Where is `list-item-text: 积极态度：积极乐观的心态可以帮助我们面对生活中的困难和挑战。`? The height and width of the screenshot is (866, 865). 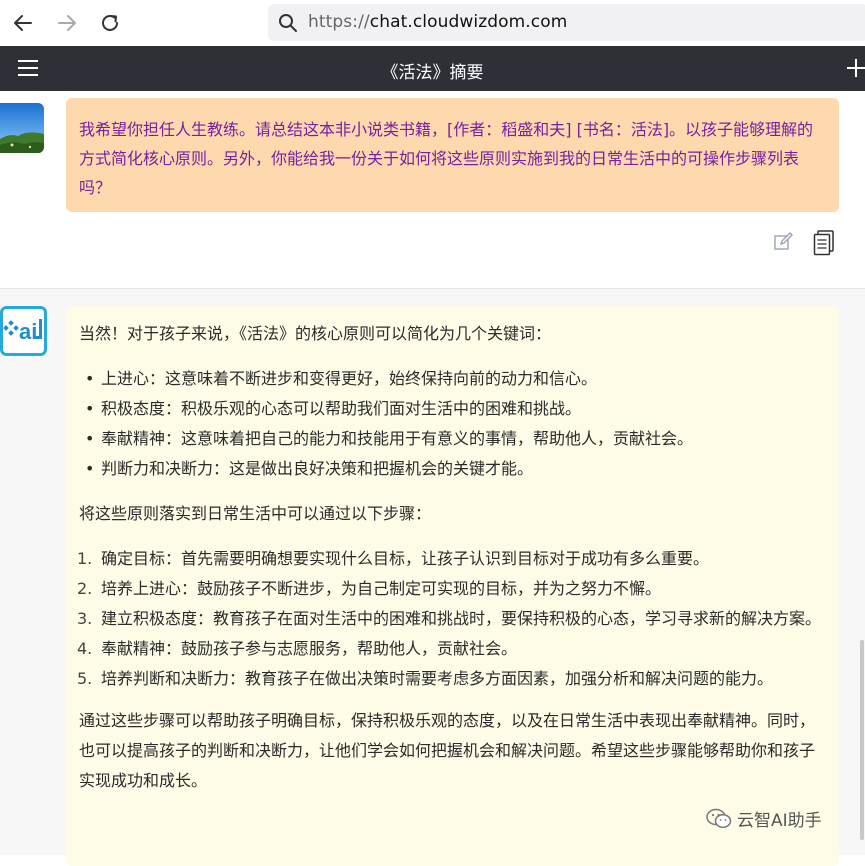
list-item-text: 积极态度：积极乐观的心态可以帮助我们面对生活中的困难和挑战。 is located at coordinates (341, 408).